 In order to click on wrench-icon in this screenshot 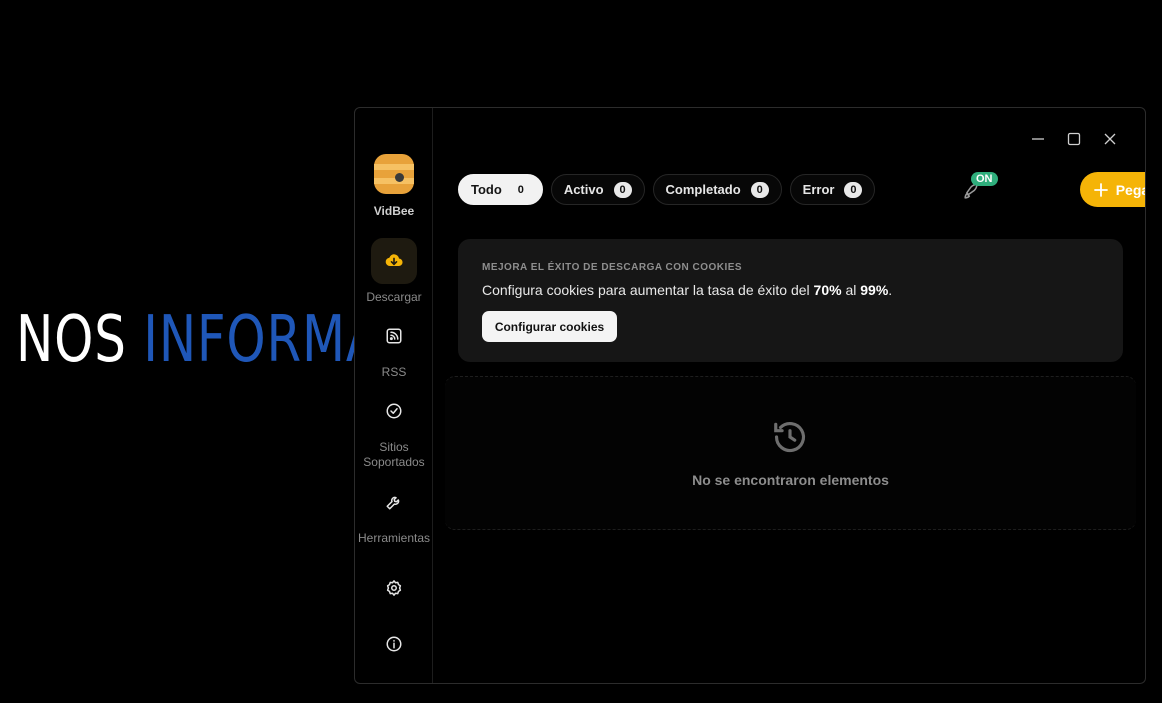, I will do `click(394, 502)`.